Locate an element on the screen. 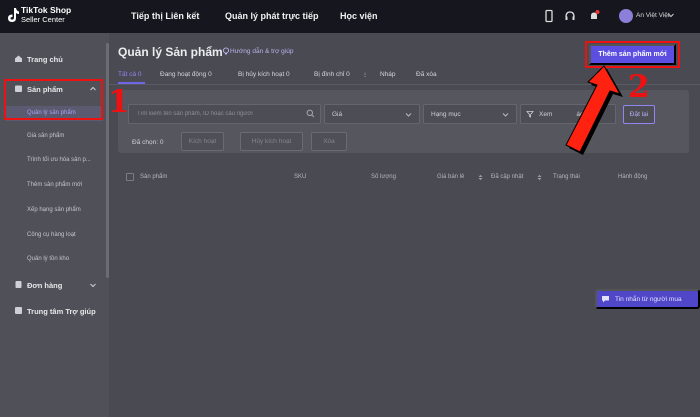 Image resolution: width=700 pixels, height=417 pixels. sidebar-item-orders: Đơn hàng is located at coordinates (44, 285).